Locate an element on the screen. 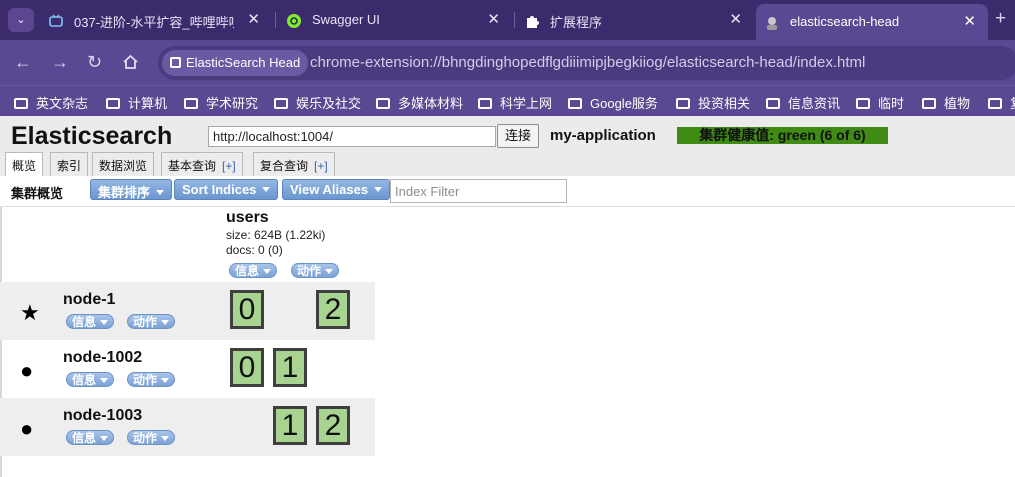 This screenshot has height=477, width=1015. node-row: ● node-1003 信息 动作 1 2 is located at coordinates (187, 427).